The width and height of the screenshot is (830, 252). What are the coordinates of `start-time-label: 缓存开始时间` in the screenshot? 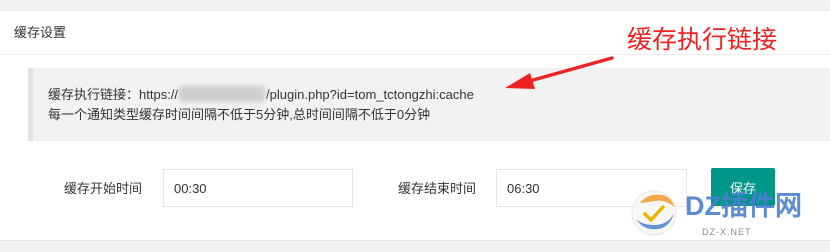 It's located at (103, 188).